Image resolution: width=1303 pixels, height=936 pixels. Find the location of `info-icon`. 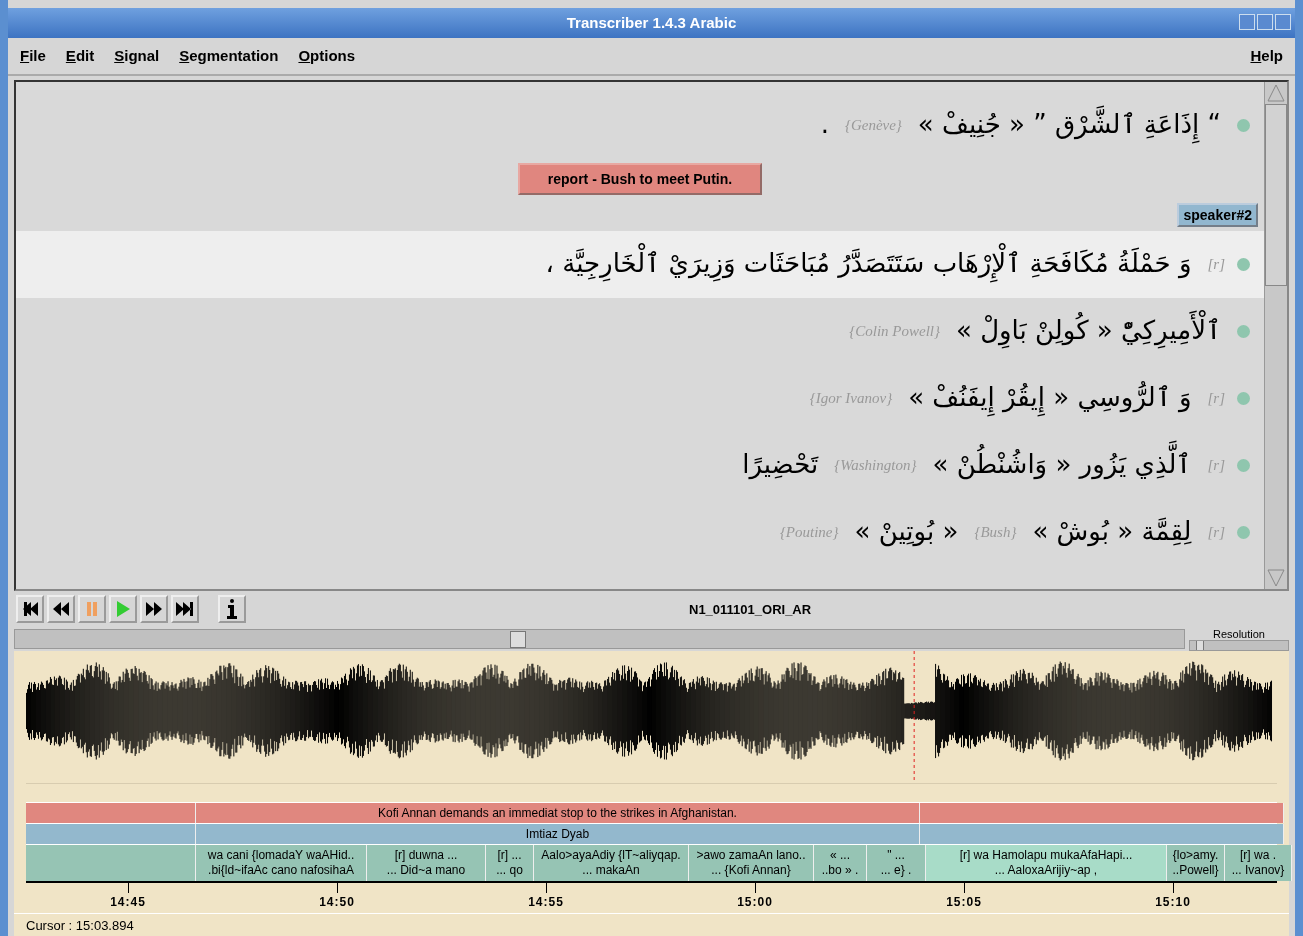

info-icon is located at coordinates (232, 609).